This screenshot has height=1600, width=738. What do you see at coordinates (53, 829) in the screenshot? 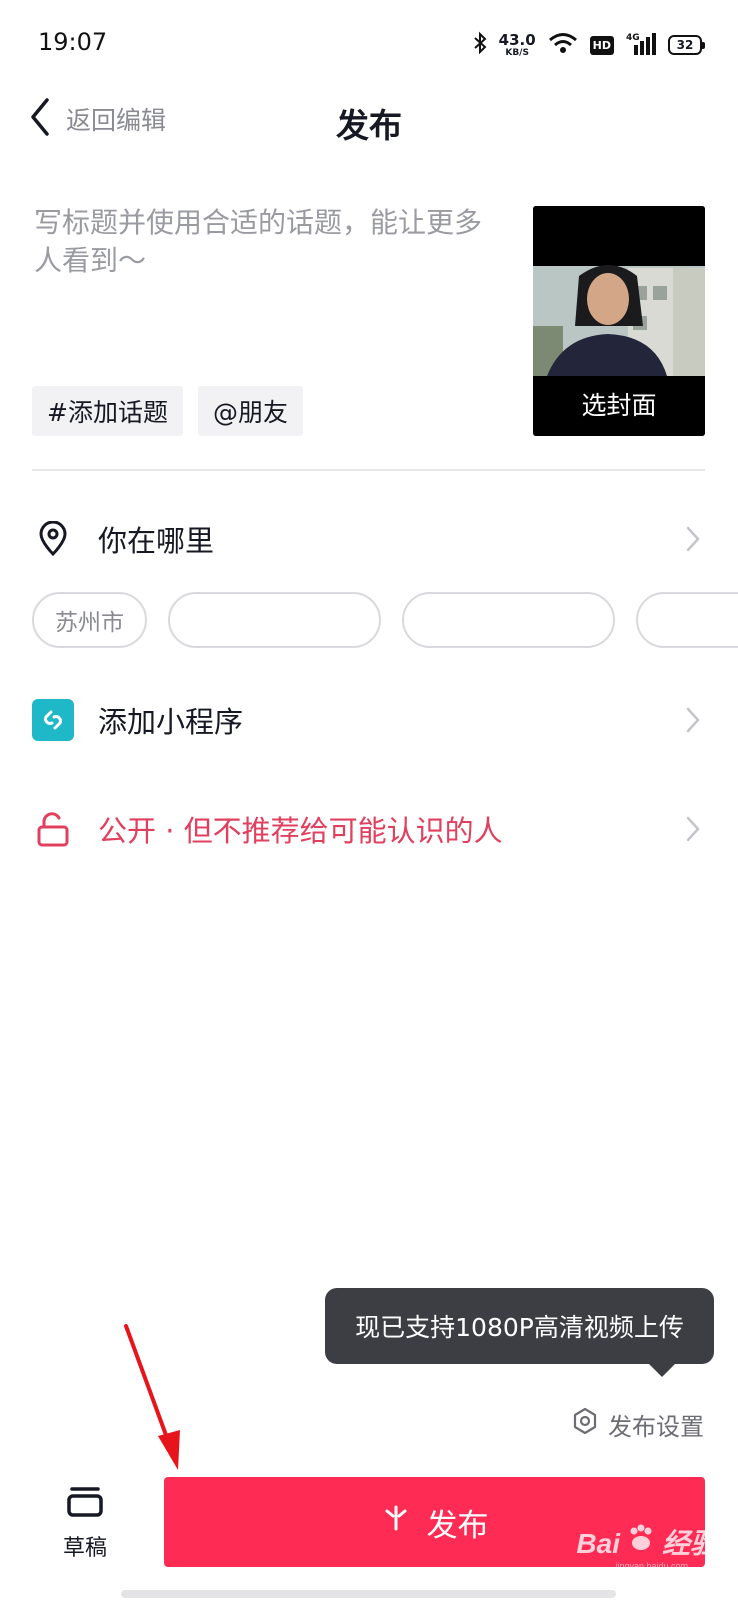
I see `unlock-icon` at bounding box center [53, 829].